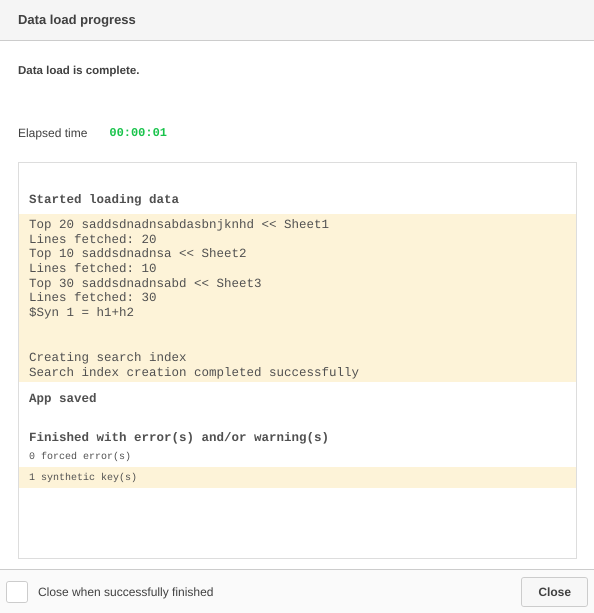  What do you see at coordinates (126, 592) in the screenshot?
I see `checkbox-label: Close when successfully finished` at bounding box center [126, 592].